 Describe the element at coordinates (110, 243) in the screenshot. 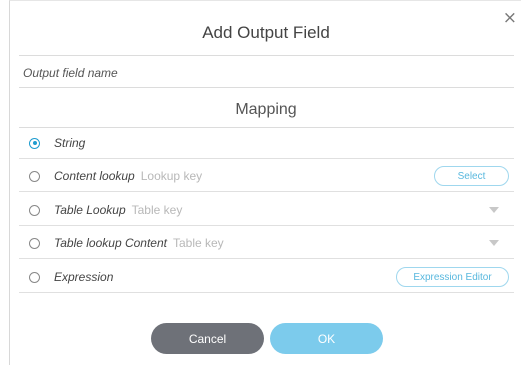

I see `option-label: Table lookup Content` at that location.